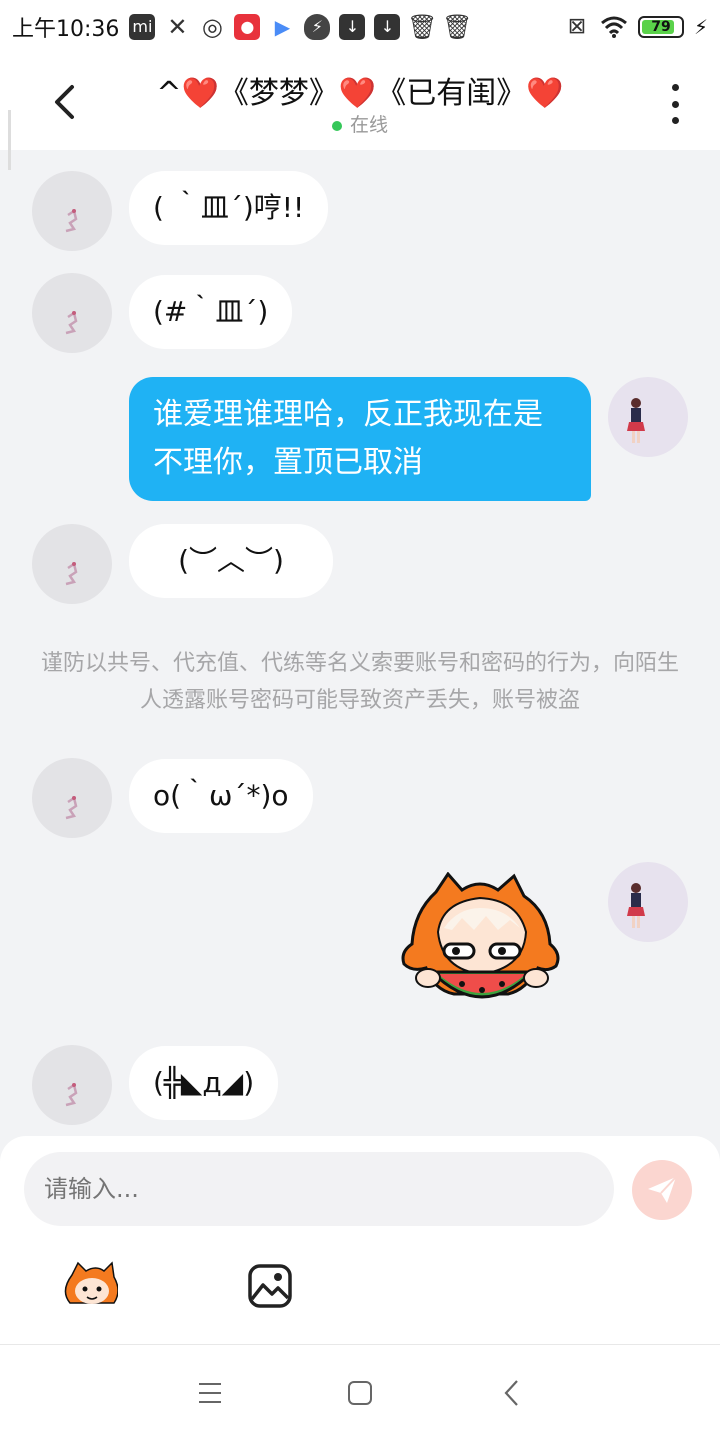  What do you see at coordinates (212, 27) in the screenshot?
I see `camera-icon: ◎` at bounding box center [212, 27].